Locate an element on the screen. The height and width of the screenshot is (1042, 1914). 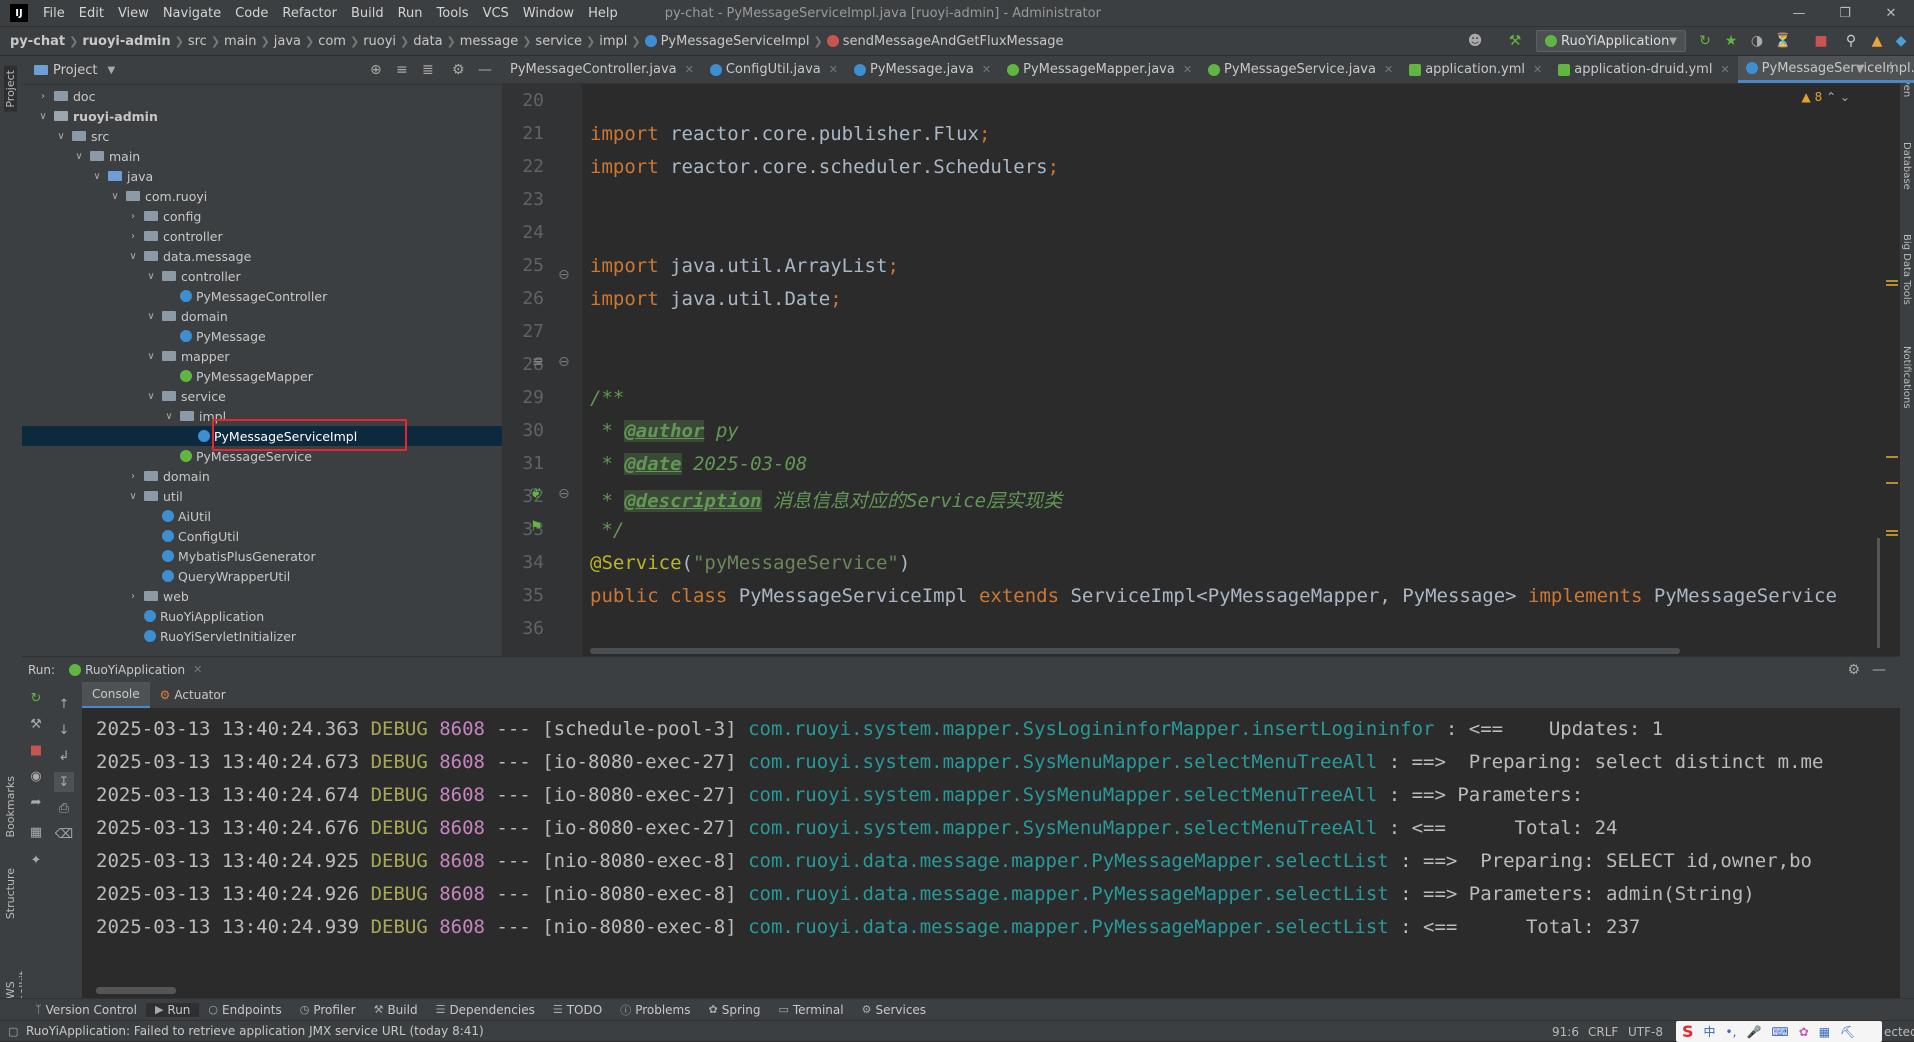
rerun-icon: ↻ is located at coordinates (36, 698).